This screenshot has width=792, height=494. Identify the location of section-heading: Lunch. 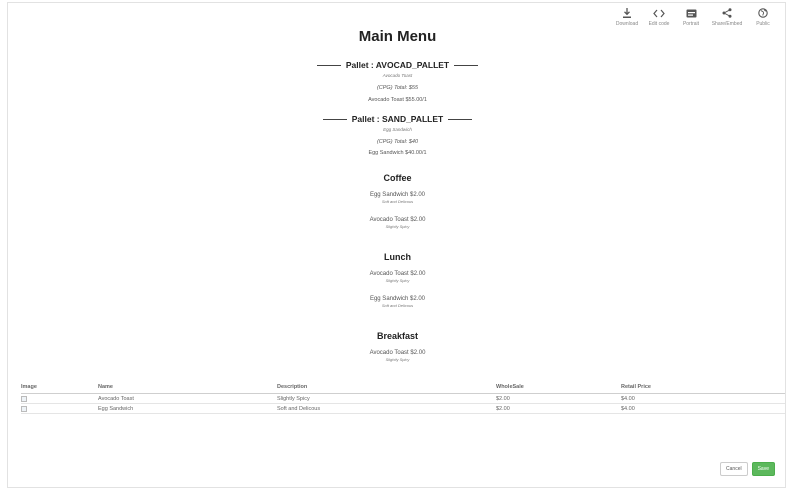
(397, 257).